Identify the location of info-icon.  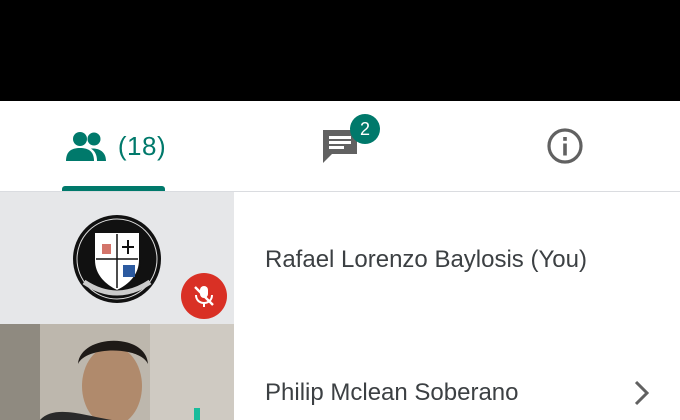
(565, 146).